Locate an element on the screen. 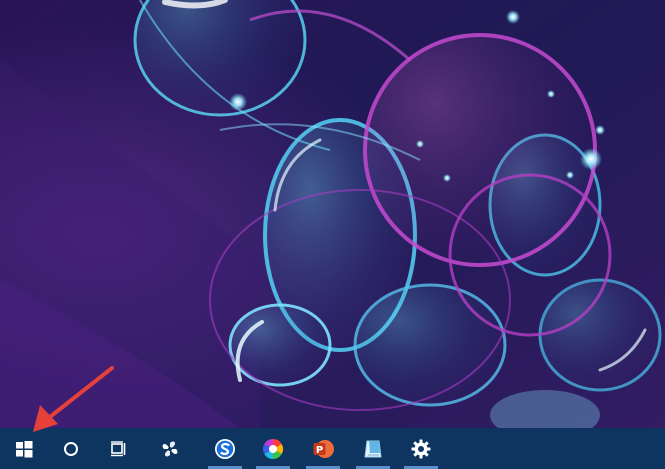 The image size is (665, 469). notepad-app-button is located at coordinates (373, 448).